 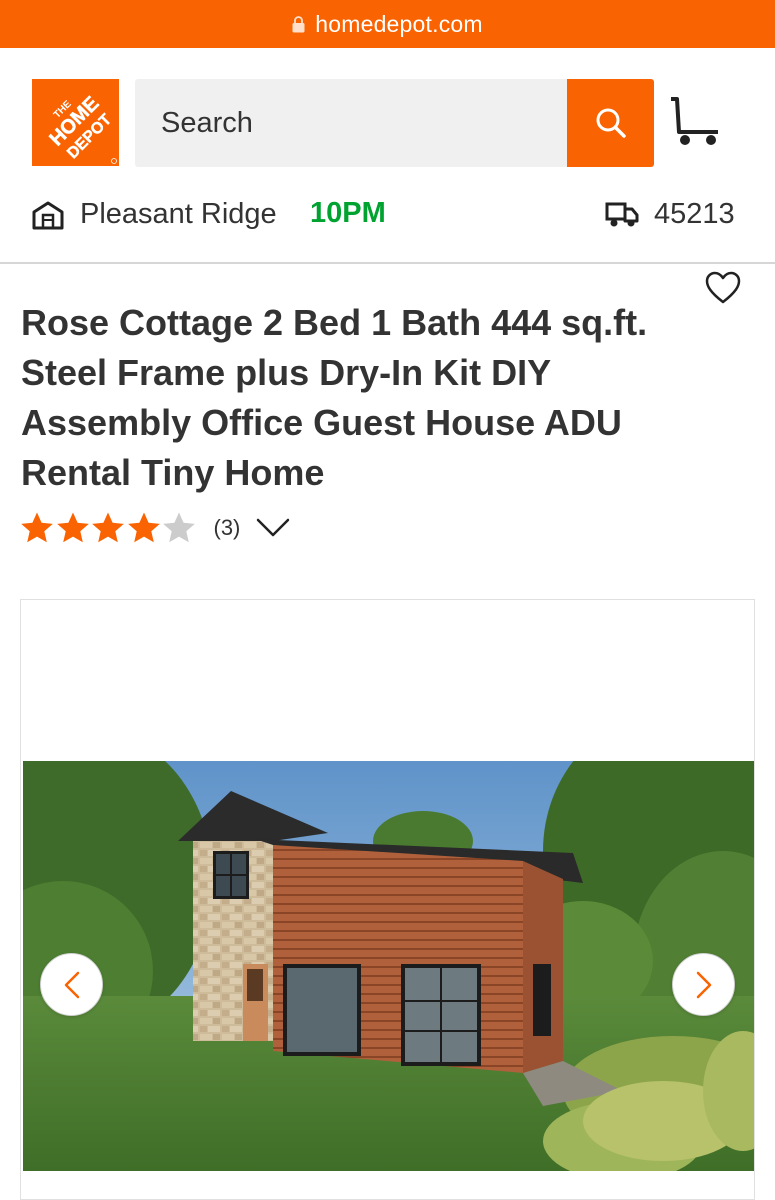 I want to click on chevron-down-icon, so click(x=273, y=528).